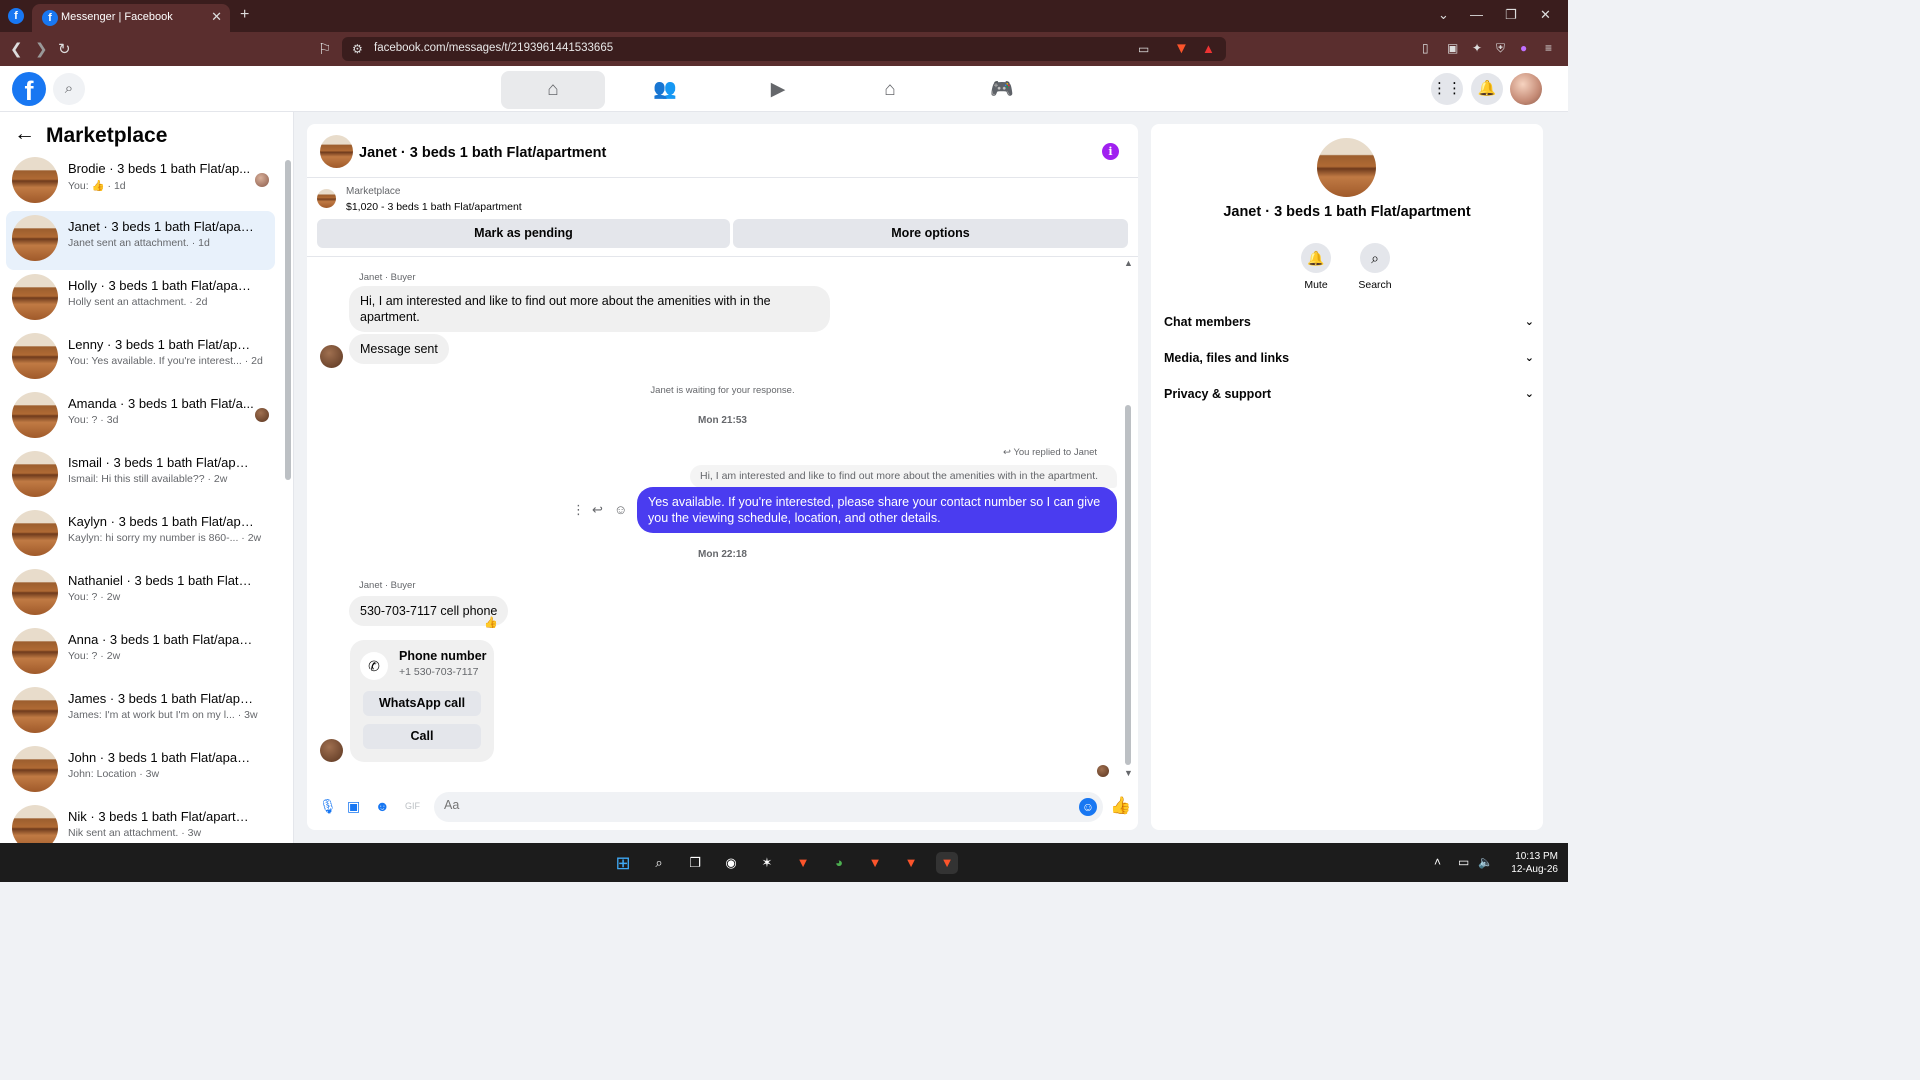 The width and height of the screenshot is (1920, 1080). Describe the element at coordinates (744, 805) in the screenshot. I see `message-input` at that location.